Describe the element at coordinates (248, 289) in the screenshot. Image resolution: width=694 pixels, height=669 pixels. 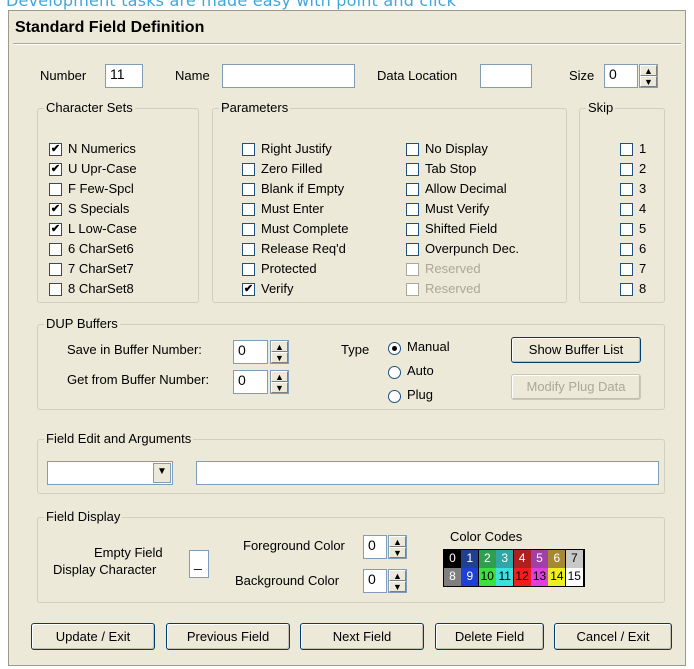
I see `param-left-7-checkbox: ✔` at that location.